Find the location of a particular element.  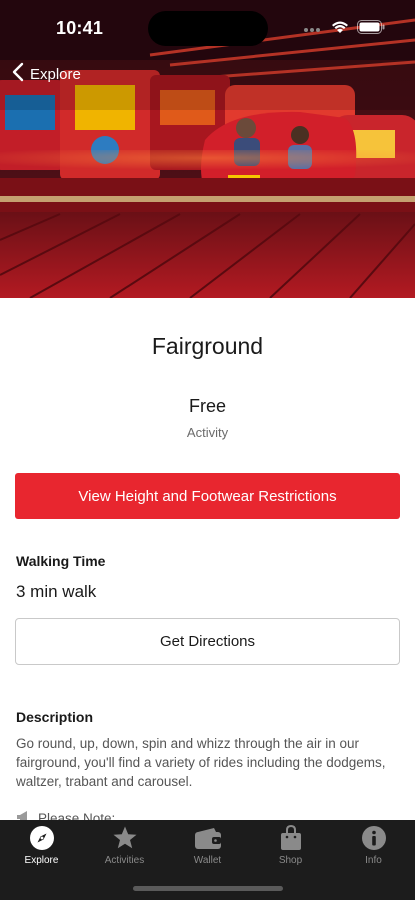

tab-shop: Shop is located at coordinates (290, 848).